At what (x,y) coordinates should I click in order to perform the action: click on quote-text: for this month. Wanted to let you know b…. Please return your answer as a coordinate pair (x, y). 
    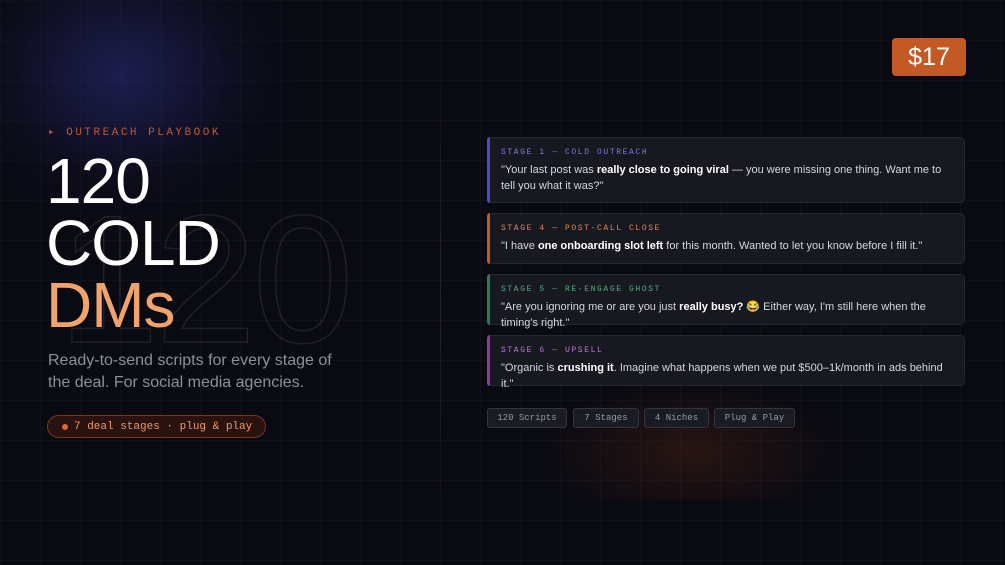
    Looking at the image, I should click on (793, 246).